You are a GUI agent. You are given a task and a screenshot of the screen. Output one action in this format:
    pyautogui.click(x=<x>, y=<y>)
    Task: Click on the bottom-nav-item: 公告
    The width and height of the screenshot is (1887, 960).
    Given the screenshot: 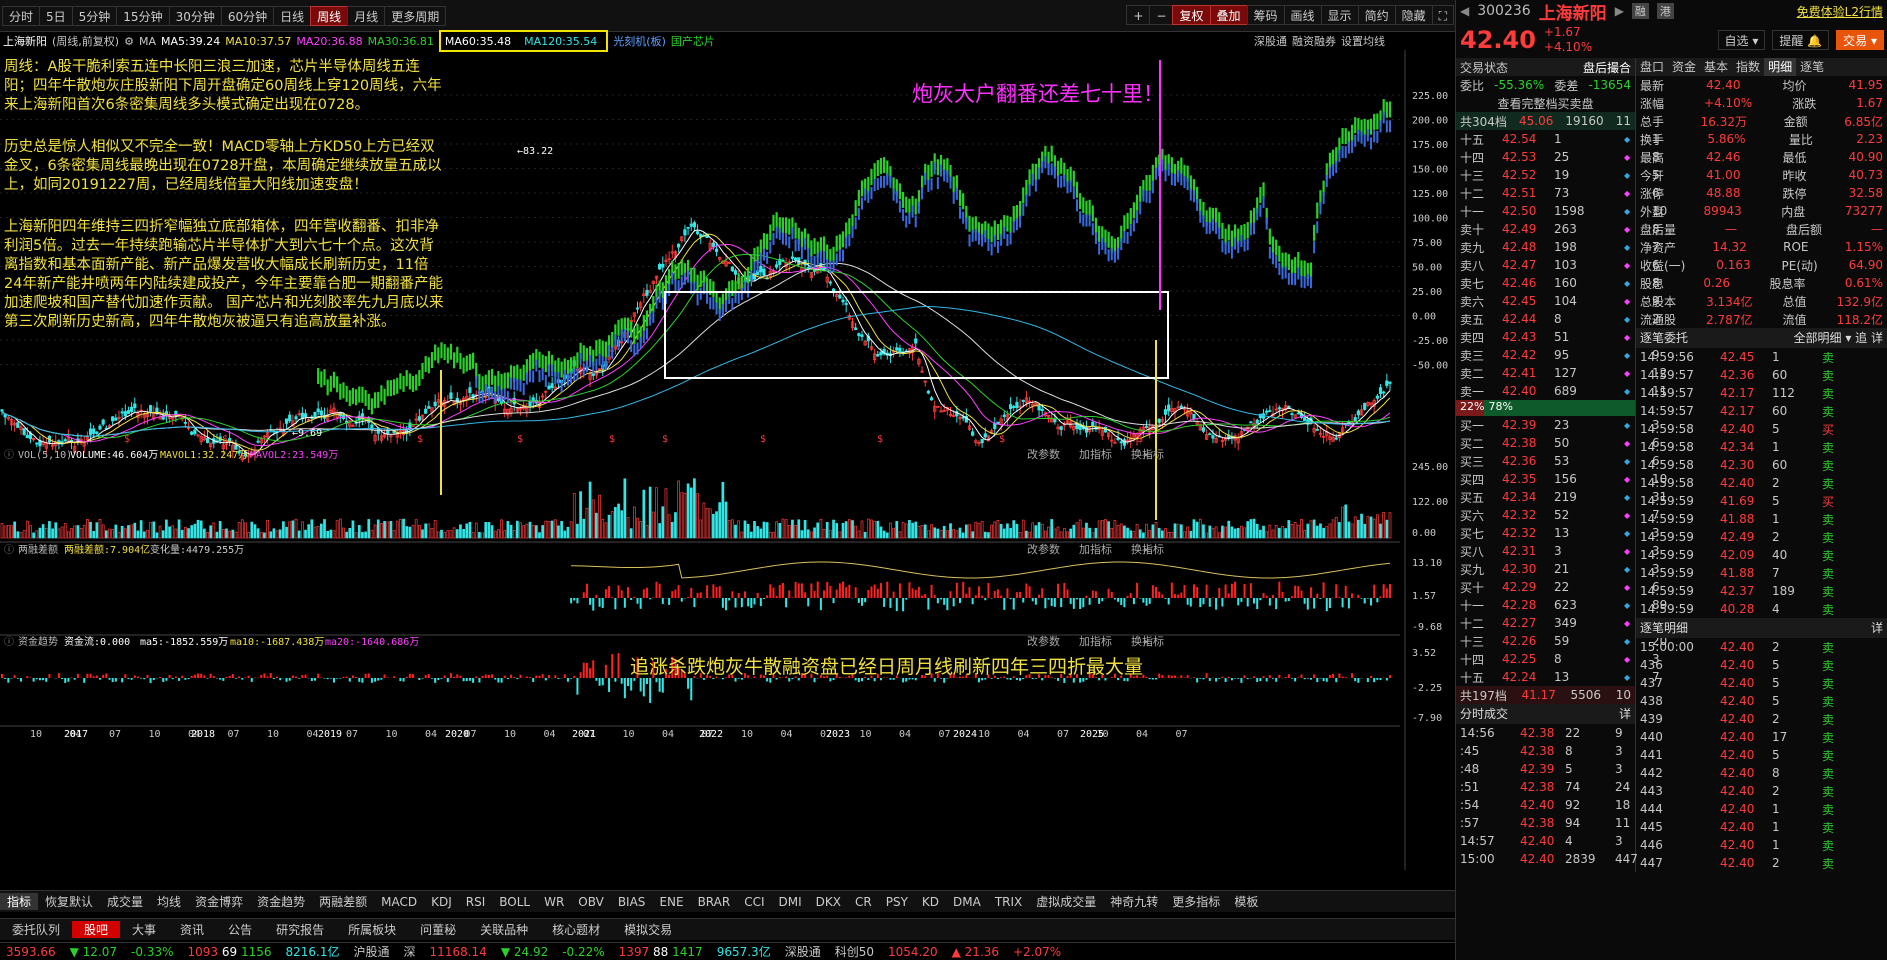 What is the action you would take?
    pyautogui.click(x=240, y=929)
    